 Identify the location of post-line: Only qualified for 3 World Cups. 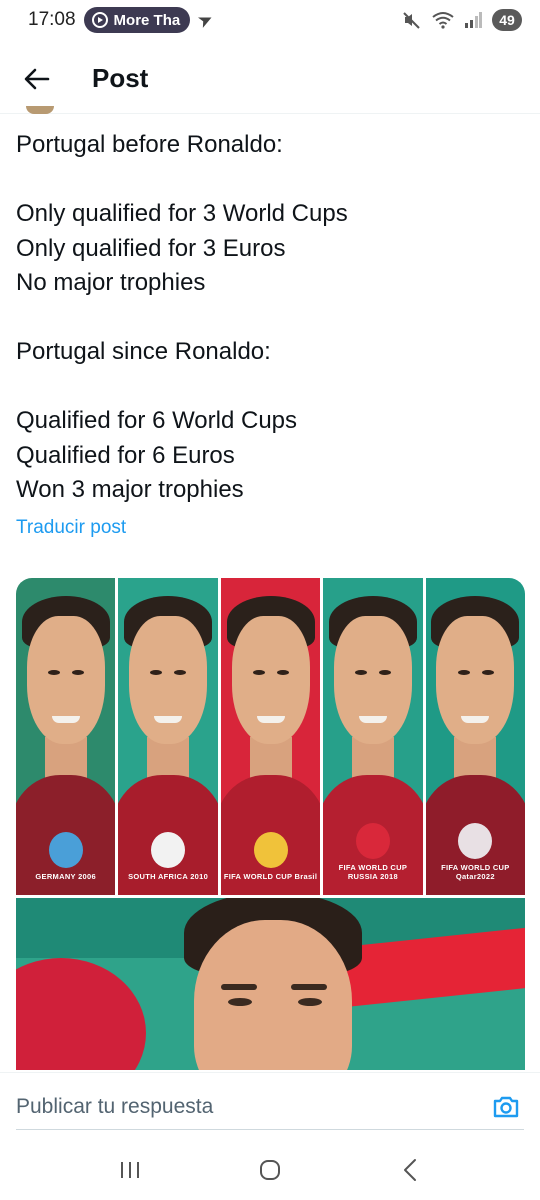
(182, 213).